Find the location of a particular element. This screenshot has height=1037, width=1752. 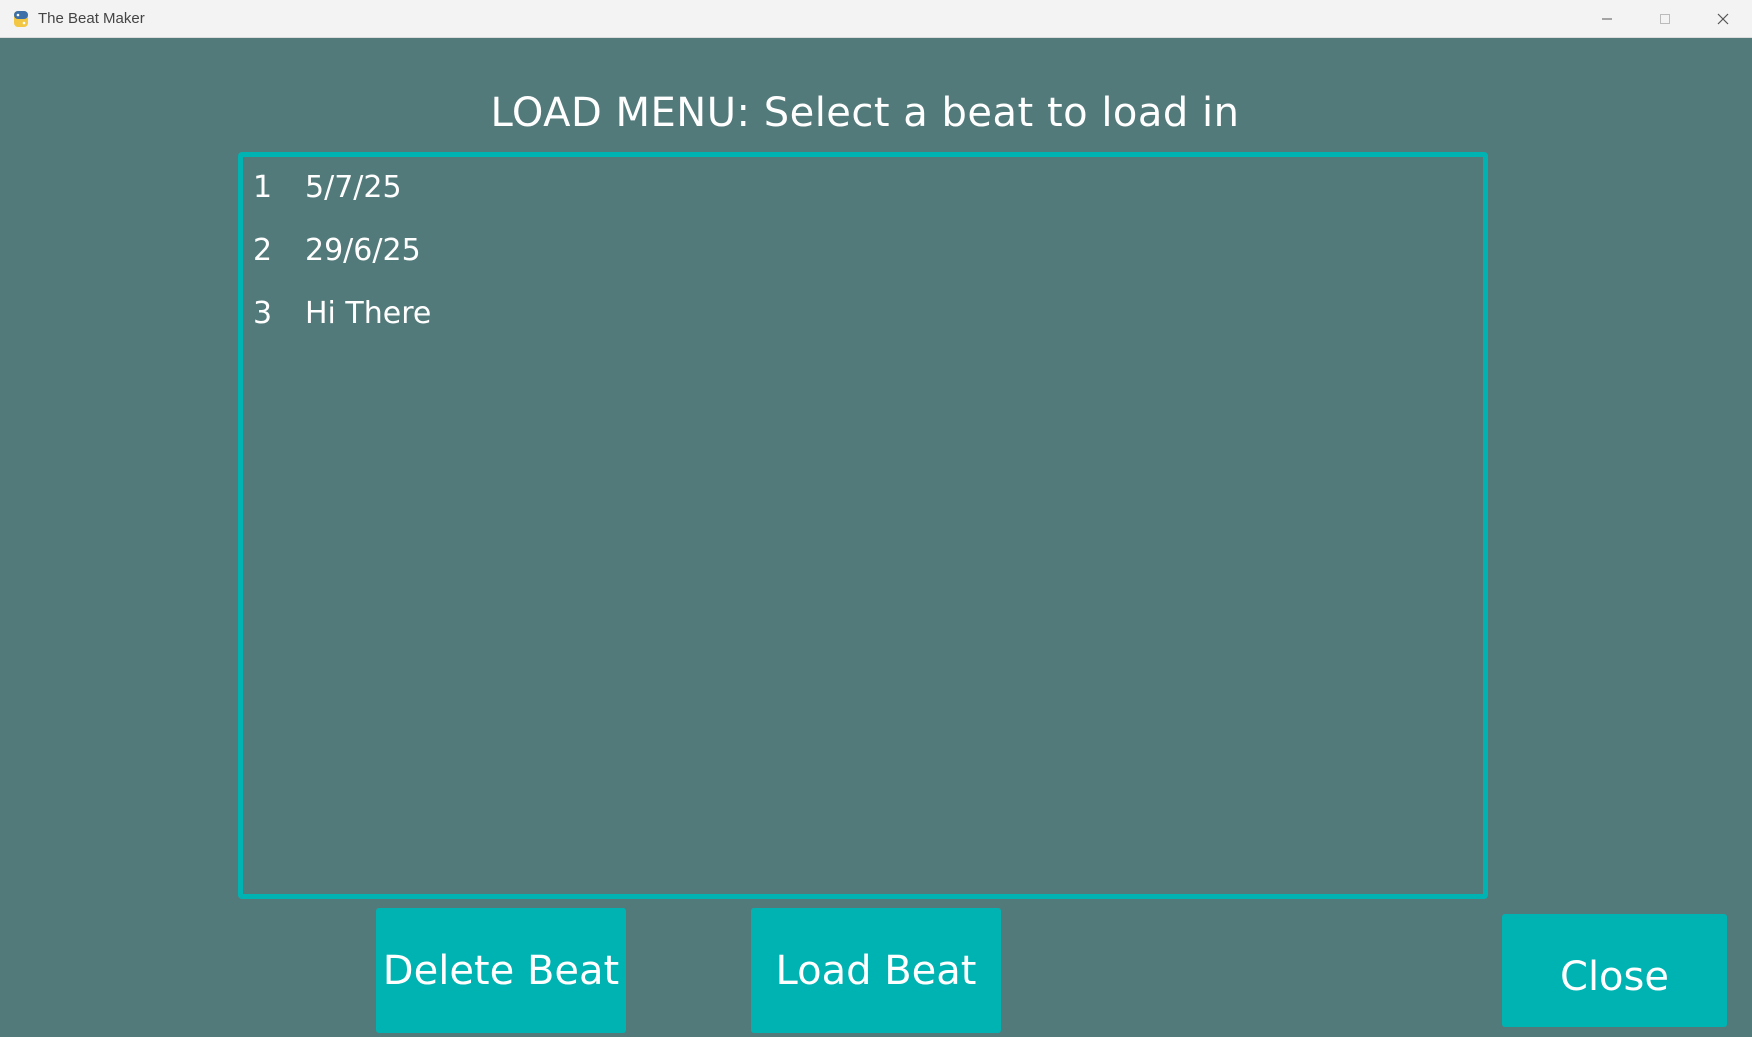

window-controls is located at coordinates (1665, 19).